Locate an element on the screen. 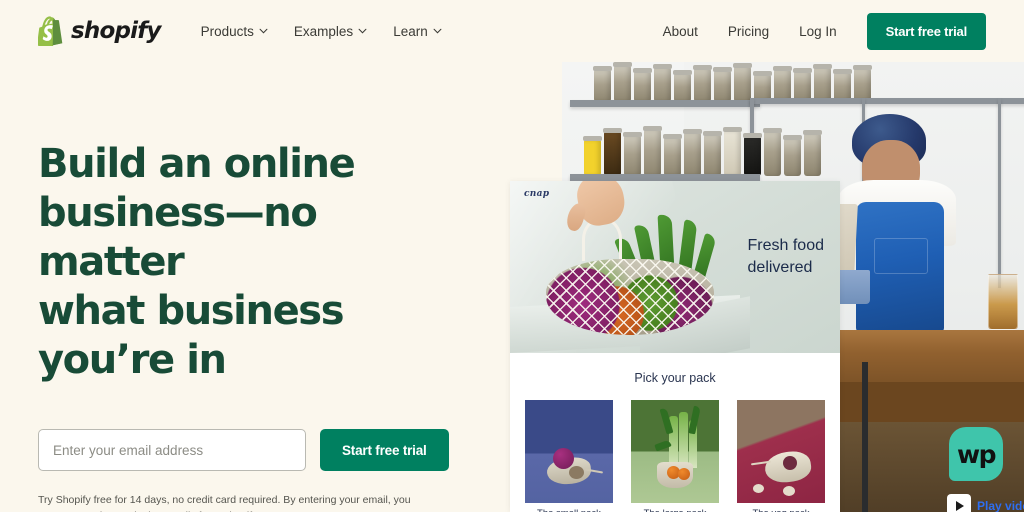 The height and width of the screenshot is (512, 1024). nav-menu-group: Products Examples Learn is located at coordinates (321, 31).